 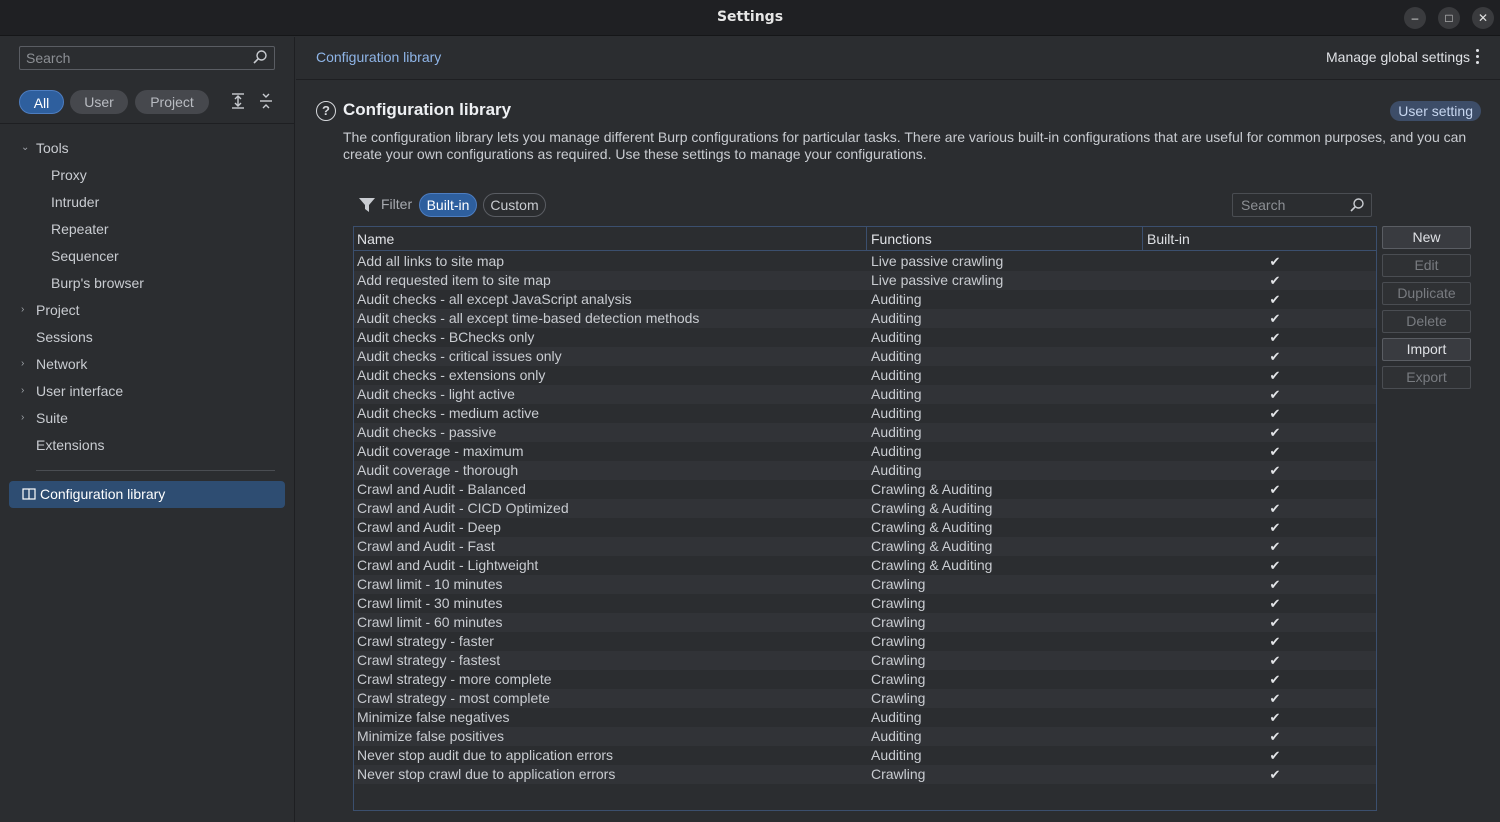 I want to click on cell-functions: Crawling & Auditing, so click(x=932, y=527).